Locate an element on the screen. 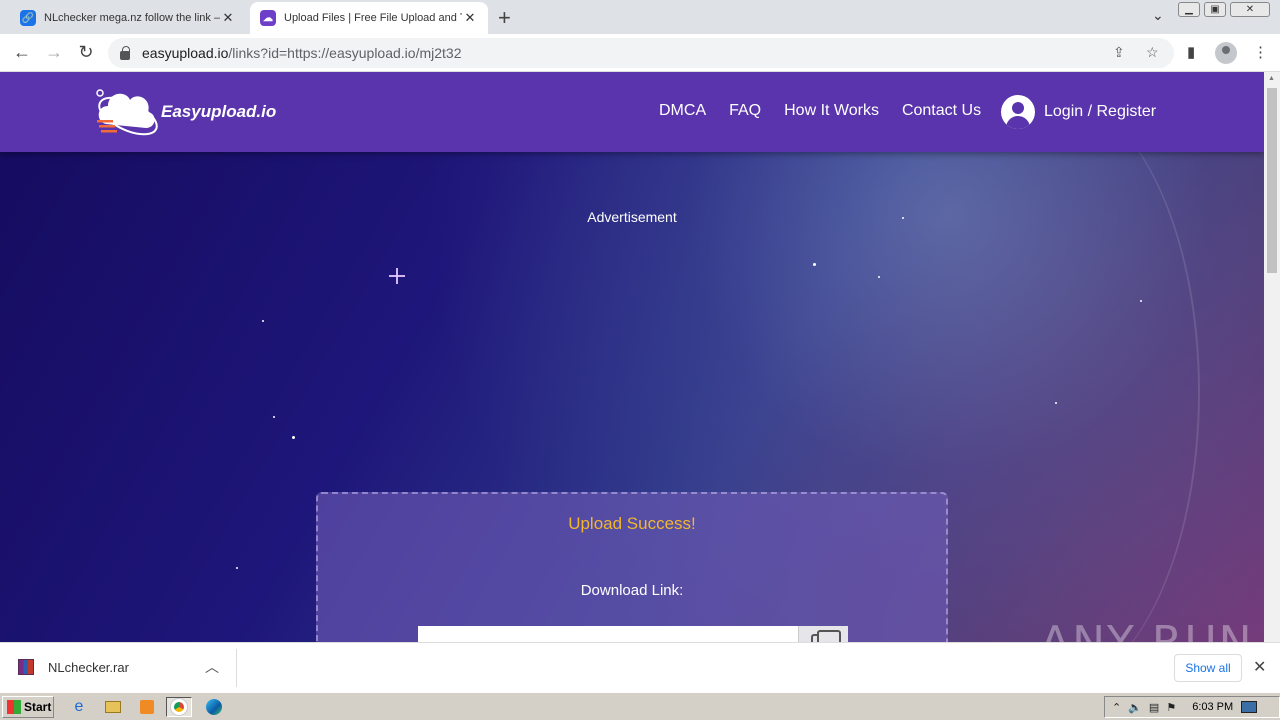  start-button: Start is located at coordinates (28, 707).